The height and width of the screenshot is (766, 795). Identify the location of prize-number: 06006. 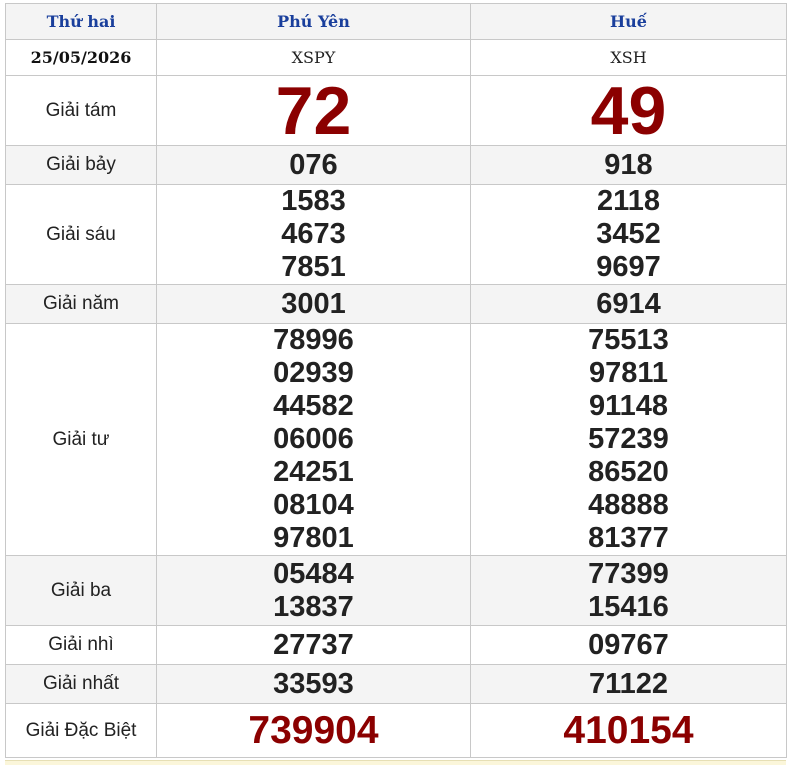
(313, 439).